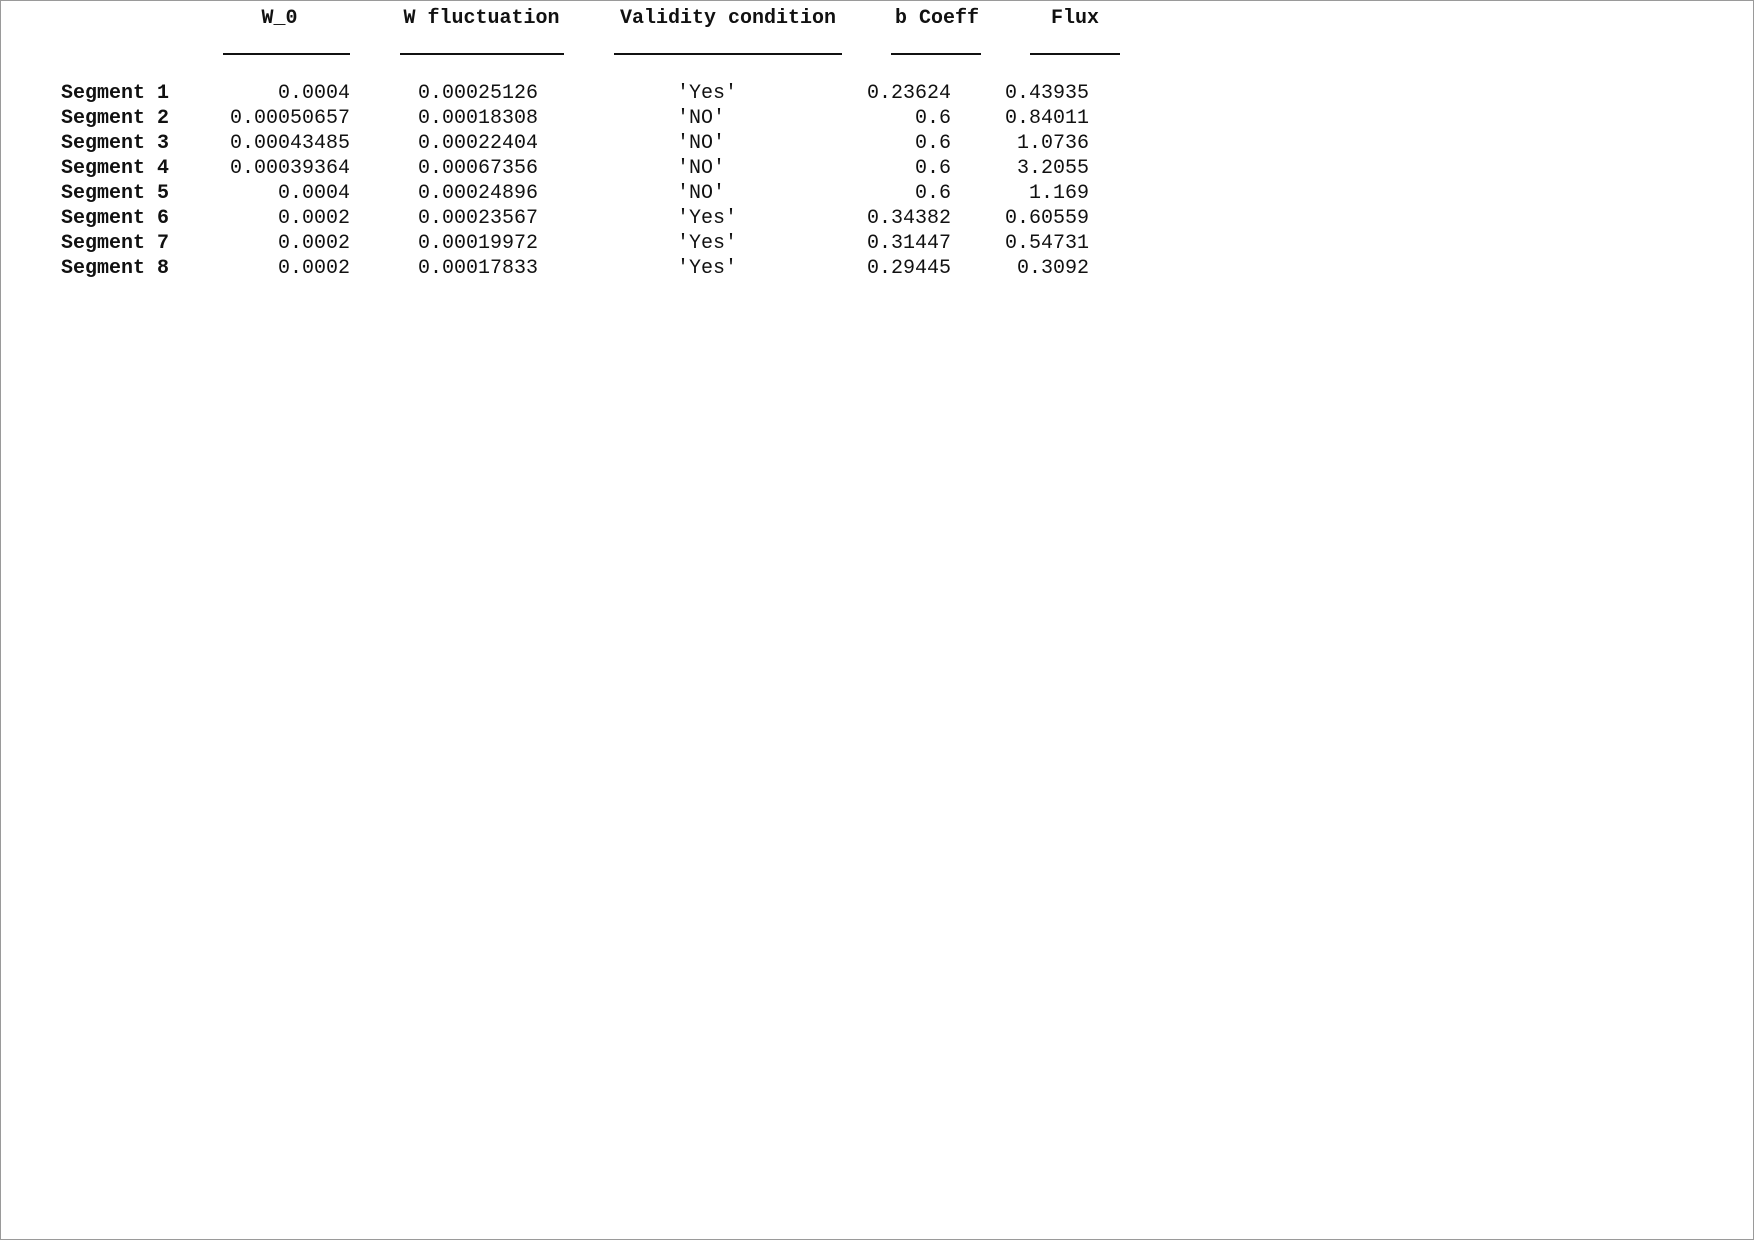 The width and height of the screenshot is (1754, 1240). I want to click on header-rule-validity-condition, so click(728, 54).